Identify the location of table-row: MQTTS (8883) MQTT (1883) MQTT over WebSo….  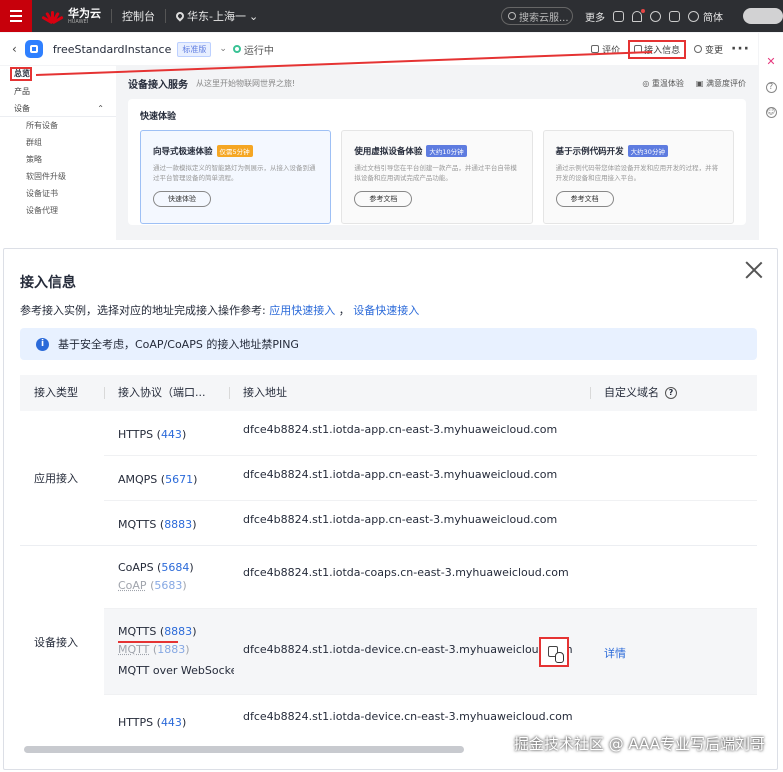
(430, 652).